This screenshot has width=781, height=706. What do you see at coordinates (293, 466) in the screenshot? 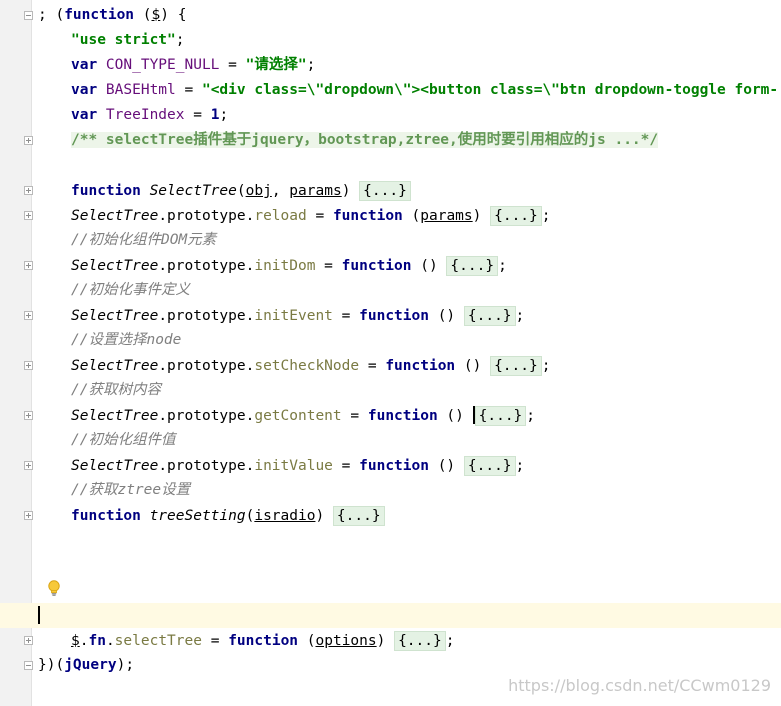
I see `code-token: initValue` at bounding box center [293, 466].